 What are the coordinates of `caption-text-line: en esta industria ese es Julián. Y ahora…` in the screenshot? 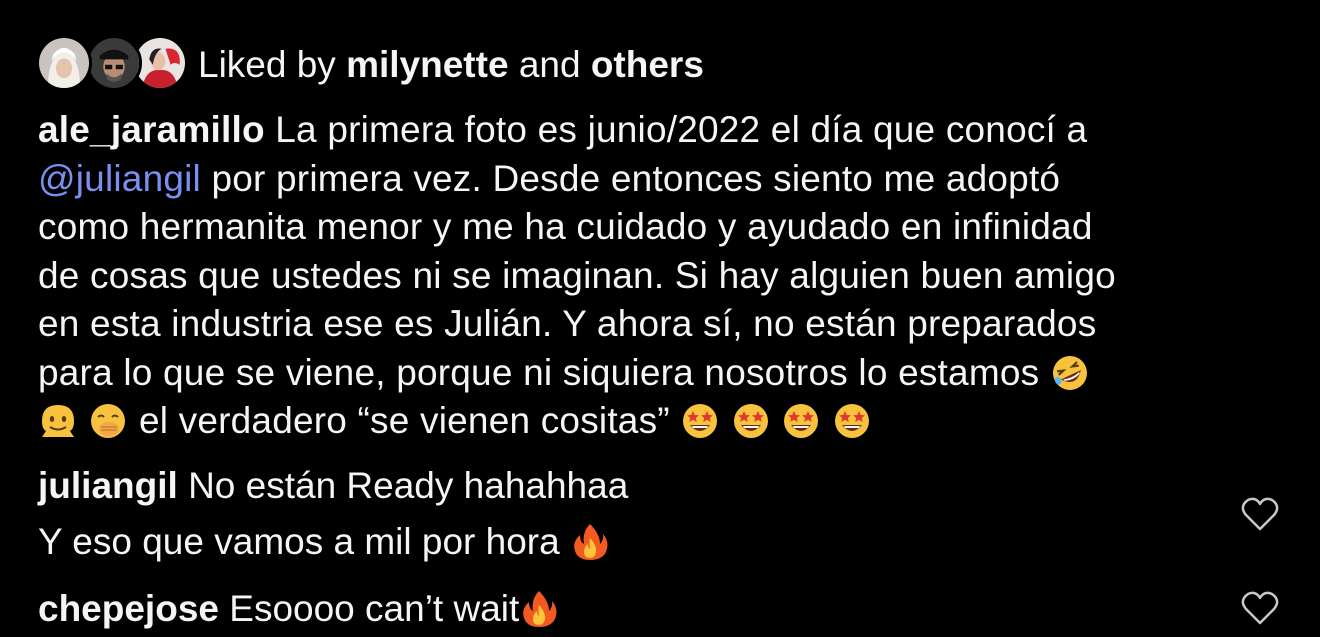 It's located at (567, 323).